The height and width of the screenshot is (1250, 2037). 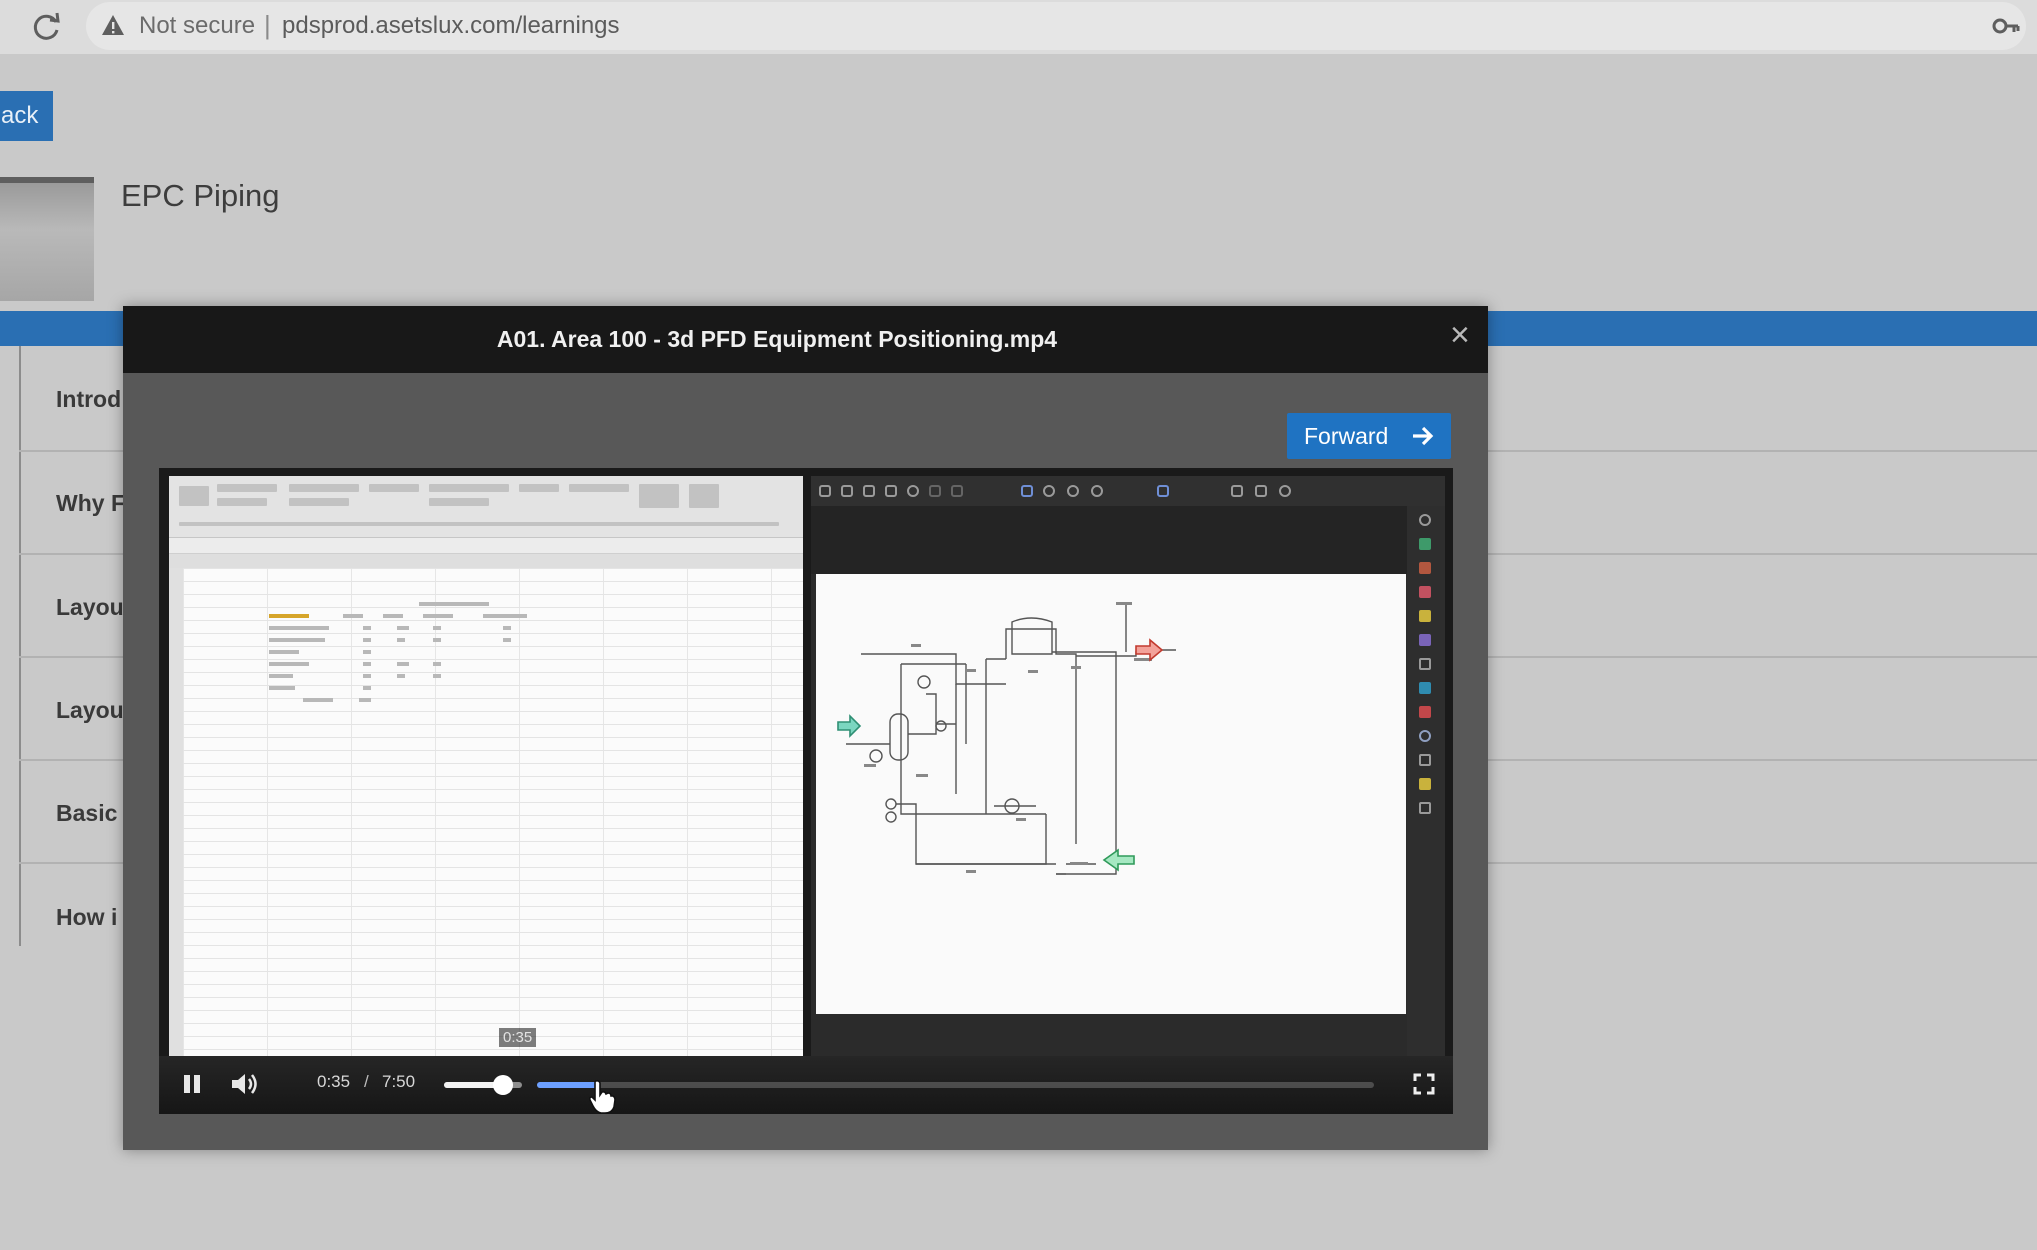 I want to click on warning-icon, so click(x=113, y=25).